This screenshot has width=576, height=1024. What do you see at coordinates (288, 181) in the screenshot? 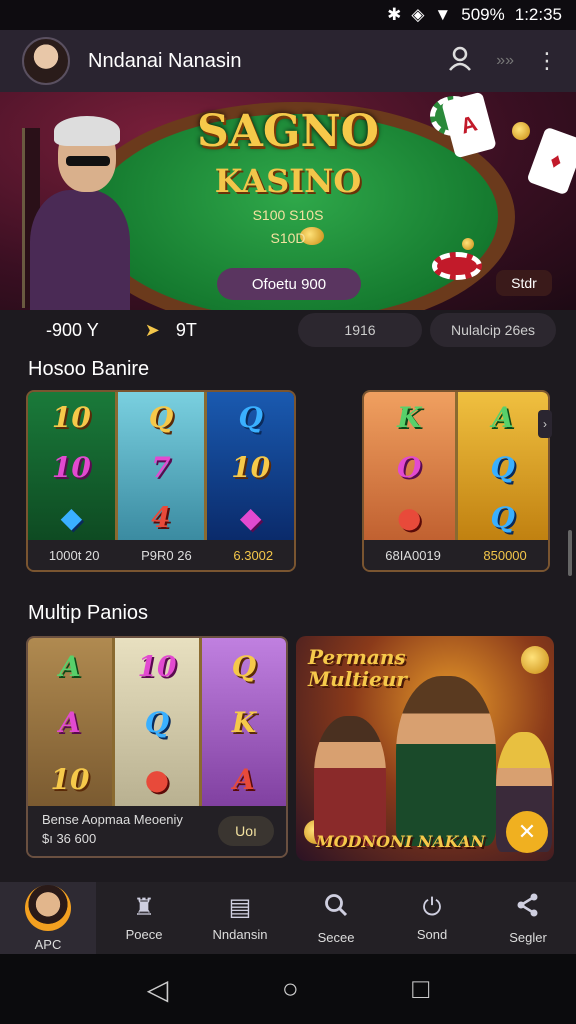
I see `hero-subtitle: KASINO` at bounding box center [288, 181].